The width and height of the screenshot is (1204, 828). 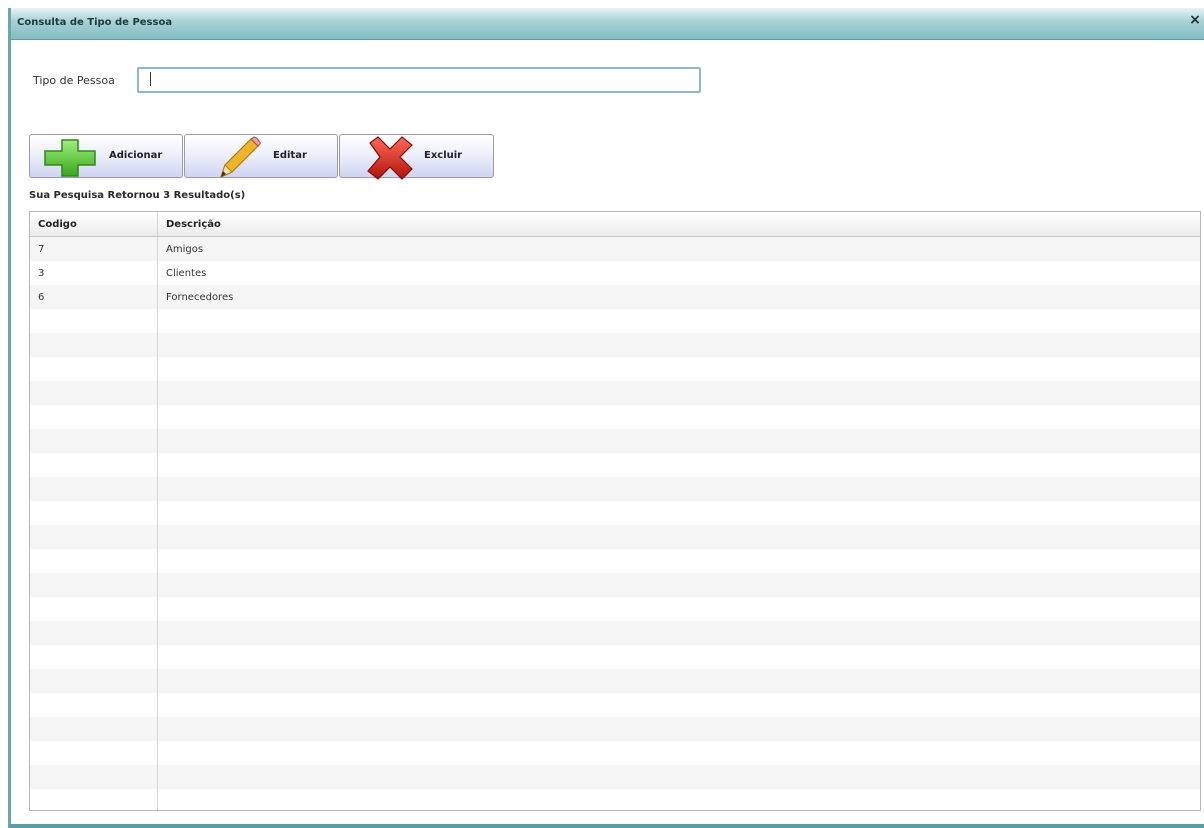 What do you see at coordinates (678, 297) in the screenshot?
I see `cell-descricao: Fornecedores` at bounding box center [678, 297].